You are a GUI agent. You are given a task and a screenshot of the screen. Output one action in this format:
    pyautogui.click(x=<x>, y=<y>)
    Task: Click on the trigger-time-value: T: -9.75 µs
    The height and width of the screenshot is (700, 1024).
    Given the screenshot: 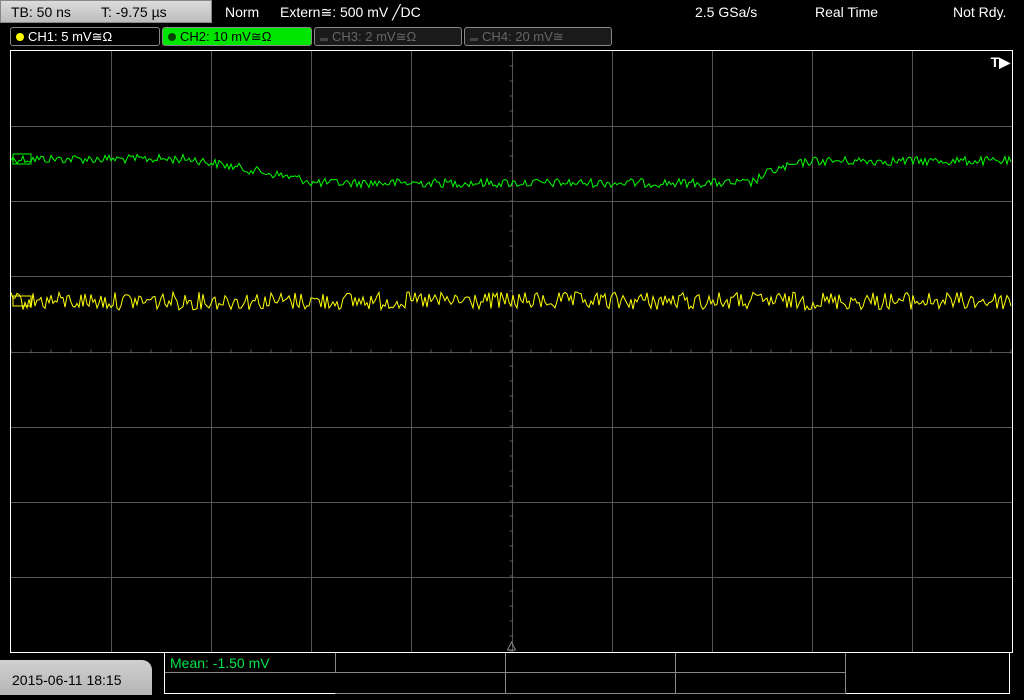 What is the action you would take?
    pyautogui.click(x=134, y=12)
    